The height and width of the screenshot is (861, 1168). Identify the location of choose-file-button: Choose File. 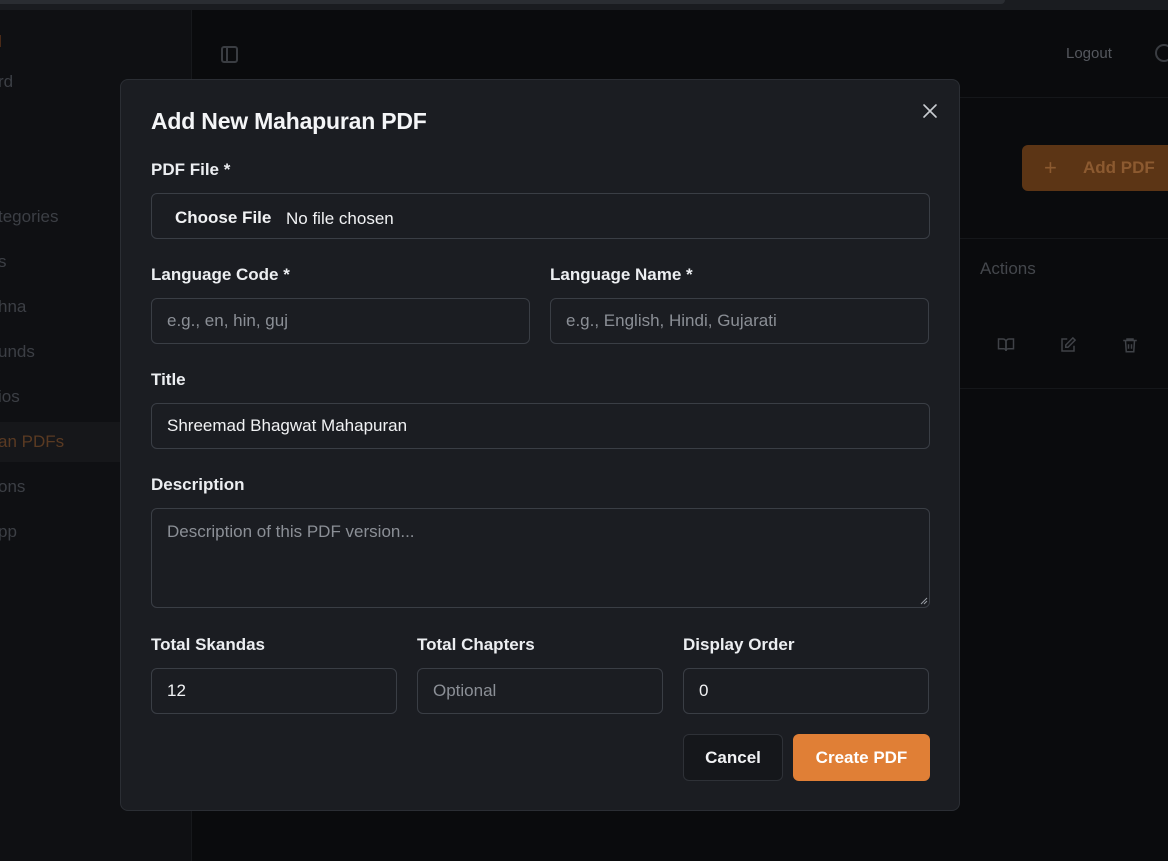
(223, 218).